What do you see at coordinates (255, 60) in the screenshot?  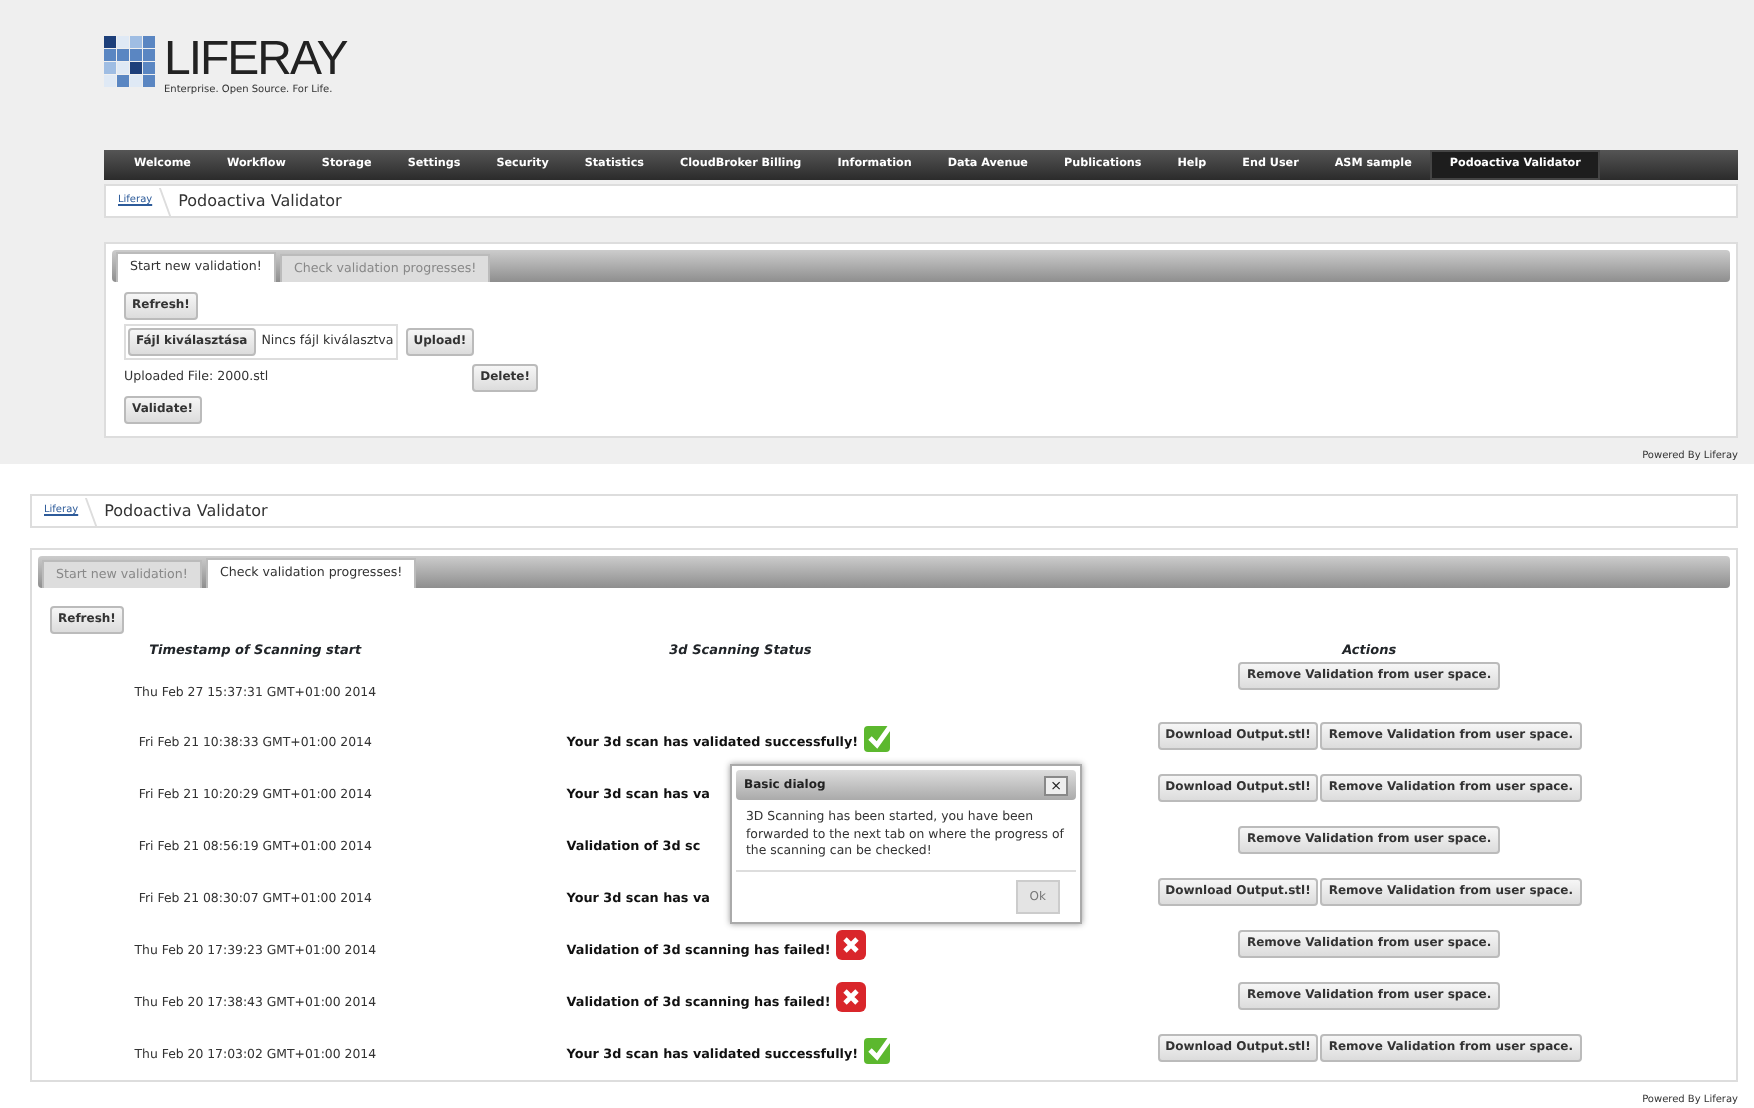 I see `logo-wordmark: LIFERAY` at bounding box center [255, 60].